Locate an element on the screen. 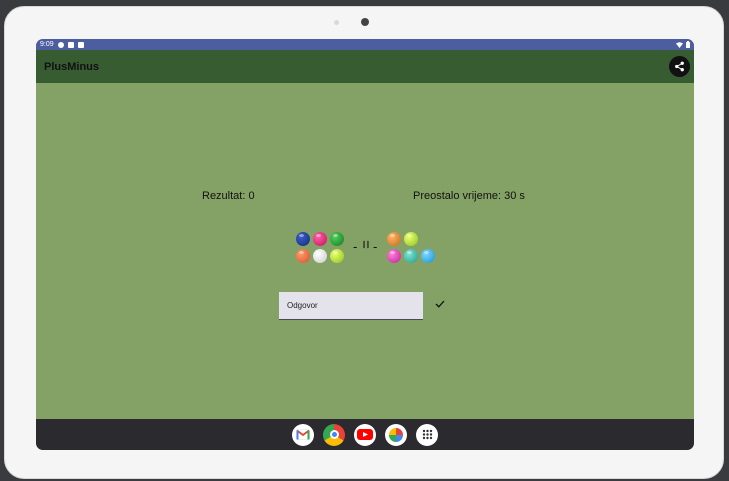 The width and height of the screenshot is (729, 481). app-bar: PlusMinus is located at coordinates (365, 66).